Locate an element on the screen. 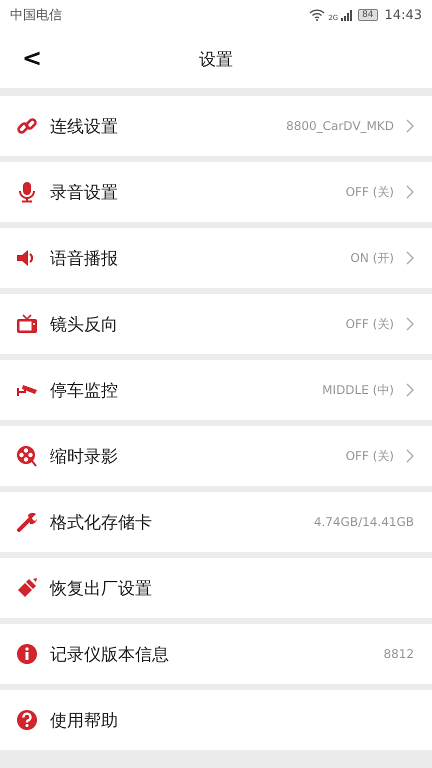 The height and width of the screenshot is (768, 432). row-label: 停车监控 is located at coordinates (84, 391).